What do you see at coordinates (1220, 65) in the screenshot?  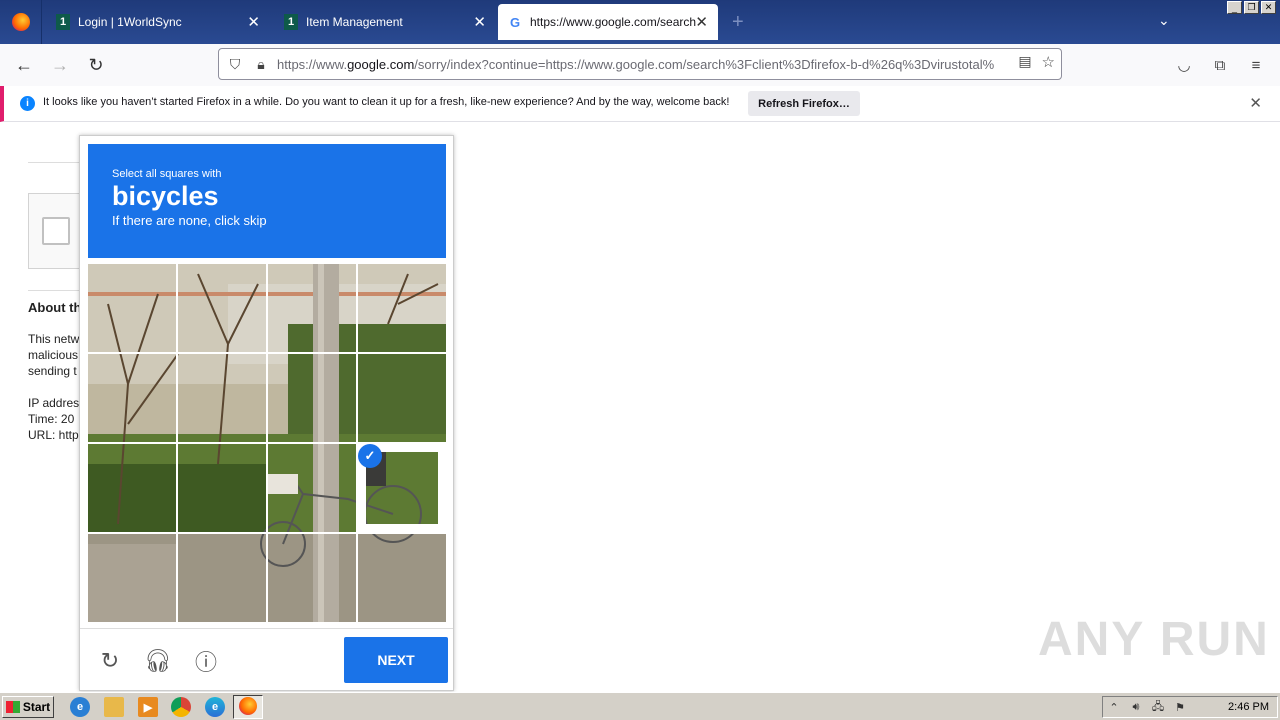 I see `extensions-icon: ⧉` at bounding box center [1220, 65].